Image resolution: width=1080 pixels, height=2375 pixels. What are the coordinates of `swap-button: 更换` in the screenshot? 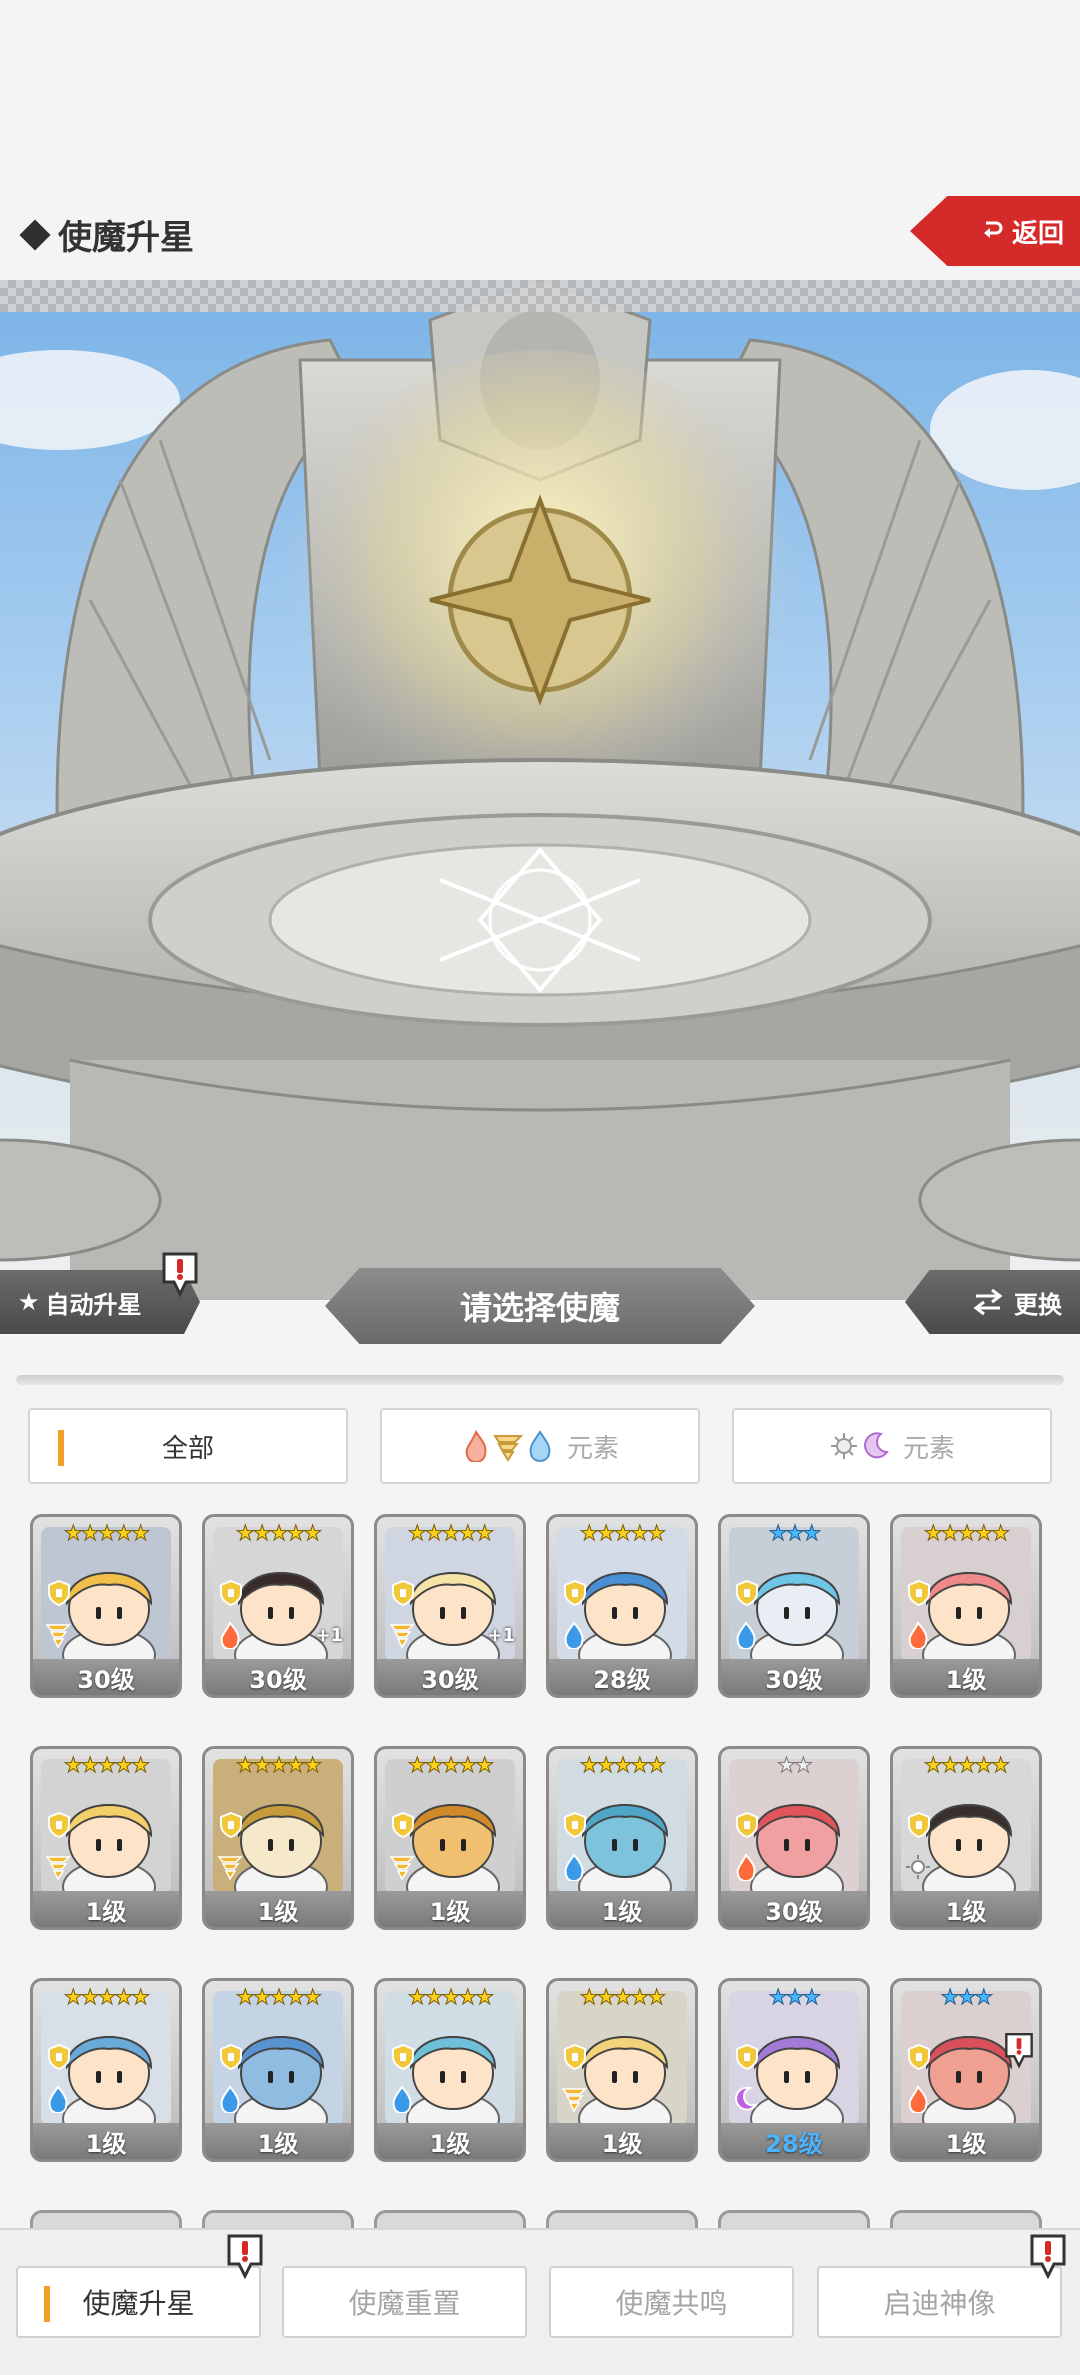 It's located at (992, 1302).